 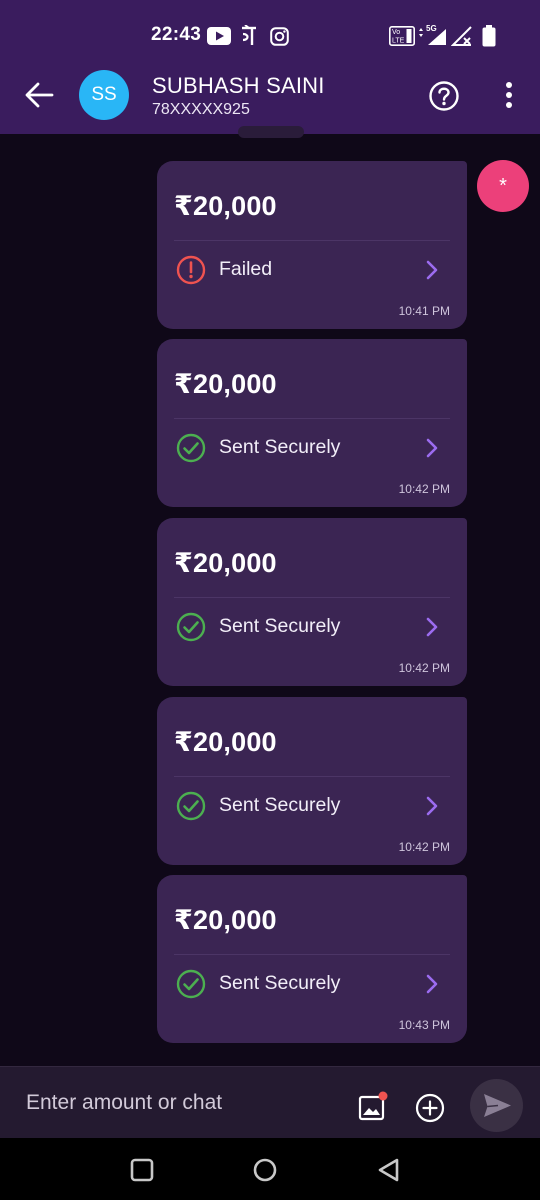 I want to click on signal-5g-icon: 5G, so click(x=432, y=34).